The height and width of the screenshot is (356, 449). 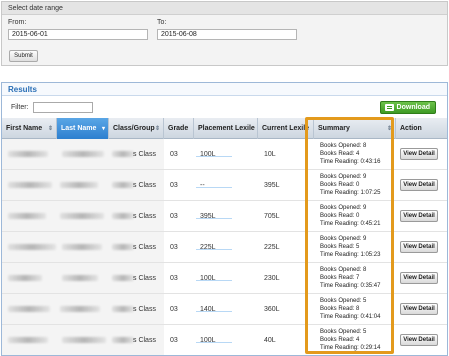 What do you see at coordinates (350, 224) in the screenshot?
I see `time-reading: Time Reading: 0:45:21` at bounding box center [350, 224].